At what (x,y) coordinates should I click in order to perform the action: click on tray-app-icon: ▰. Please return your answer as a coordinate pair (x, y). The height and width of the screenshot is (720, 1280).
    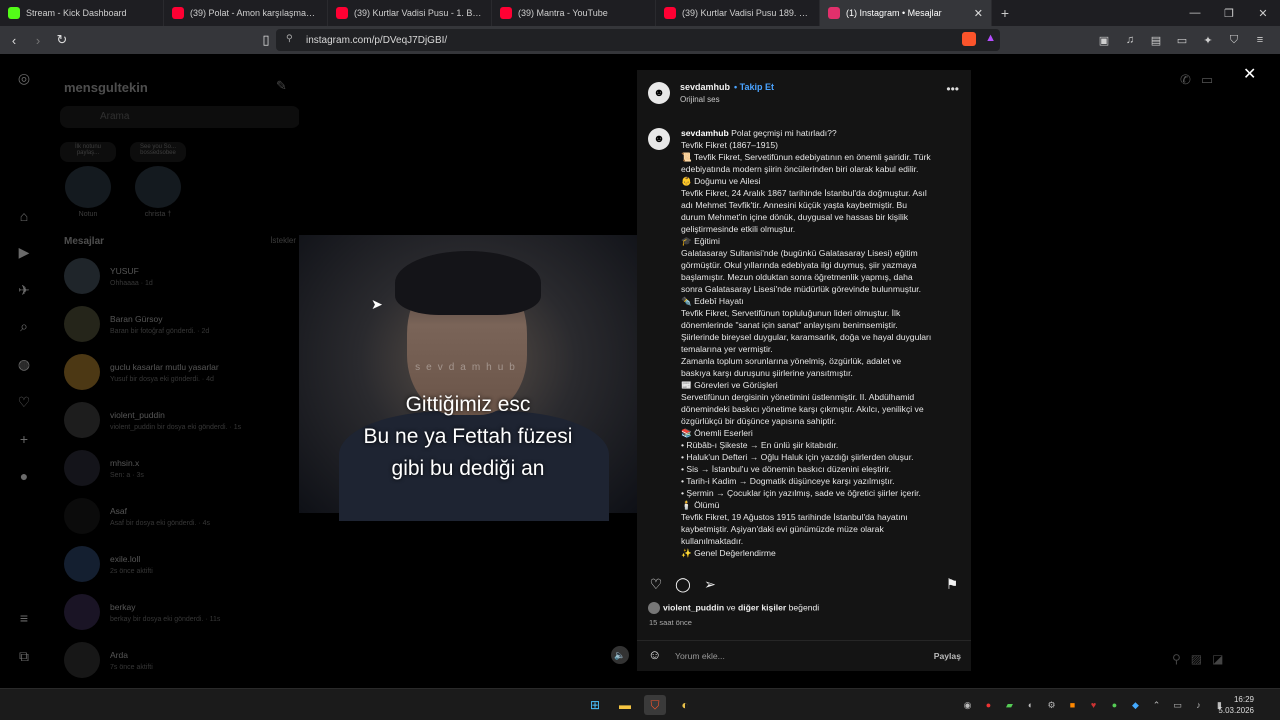
    Looking at the image, I should click on (1009, 705).